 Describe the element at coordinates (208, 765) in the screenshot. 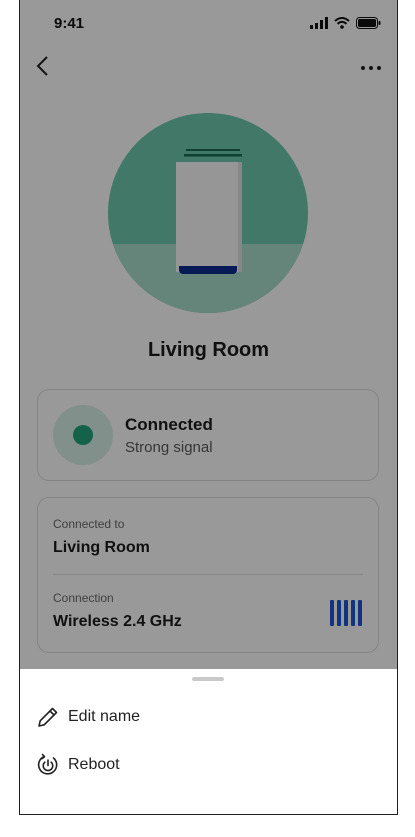

I see `reboot-menu-item: Reboot` at that location.